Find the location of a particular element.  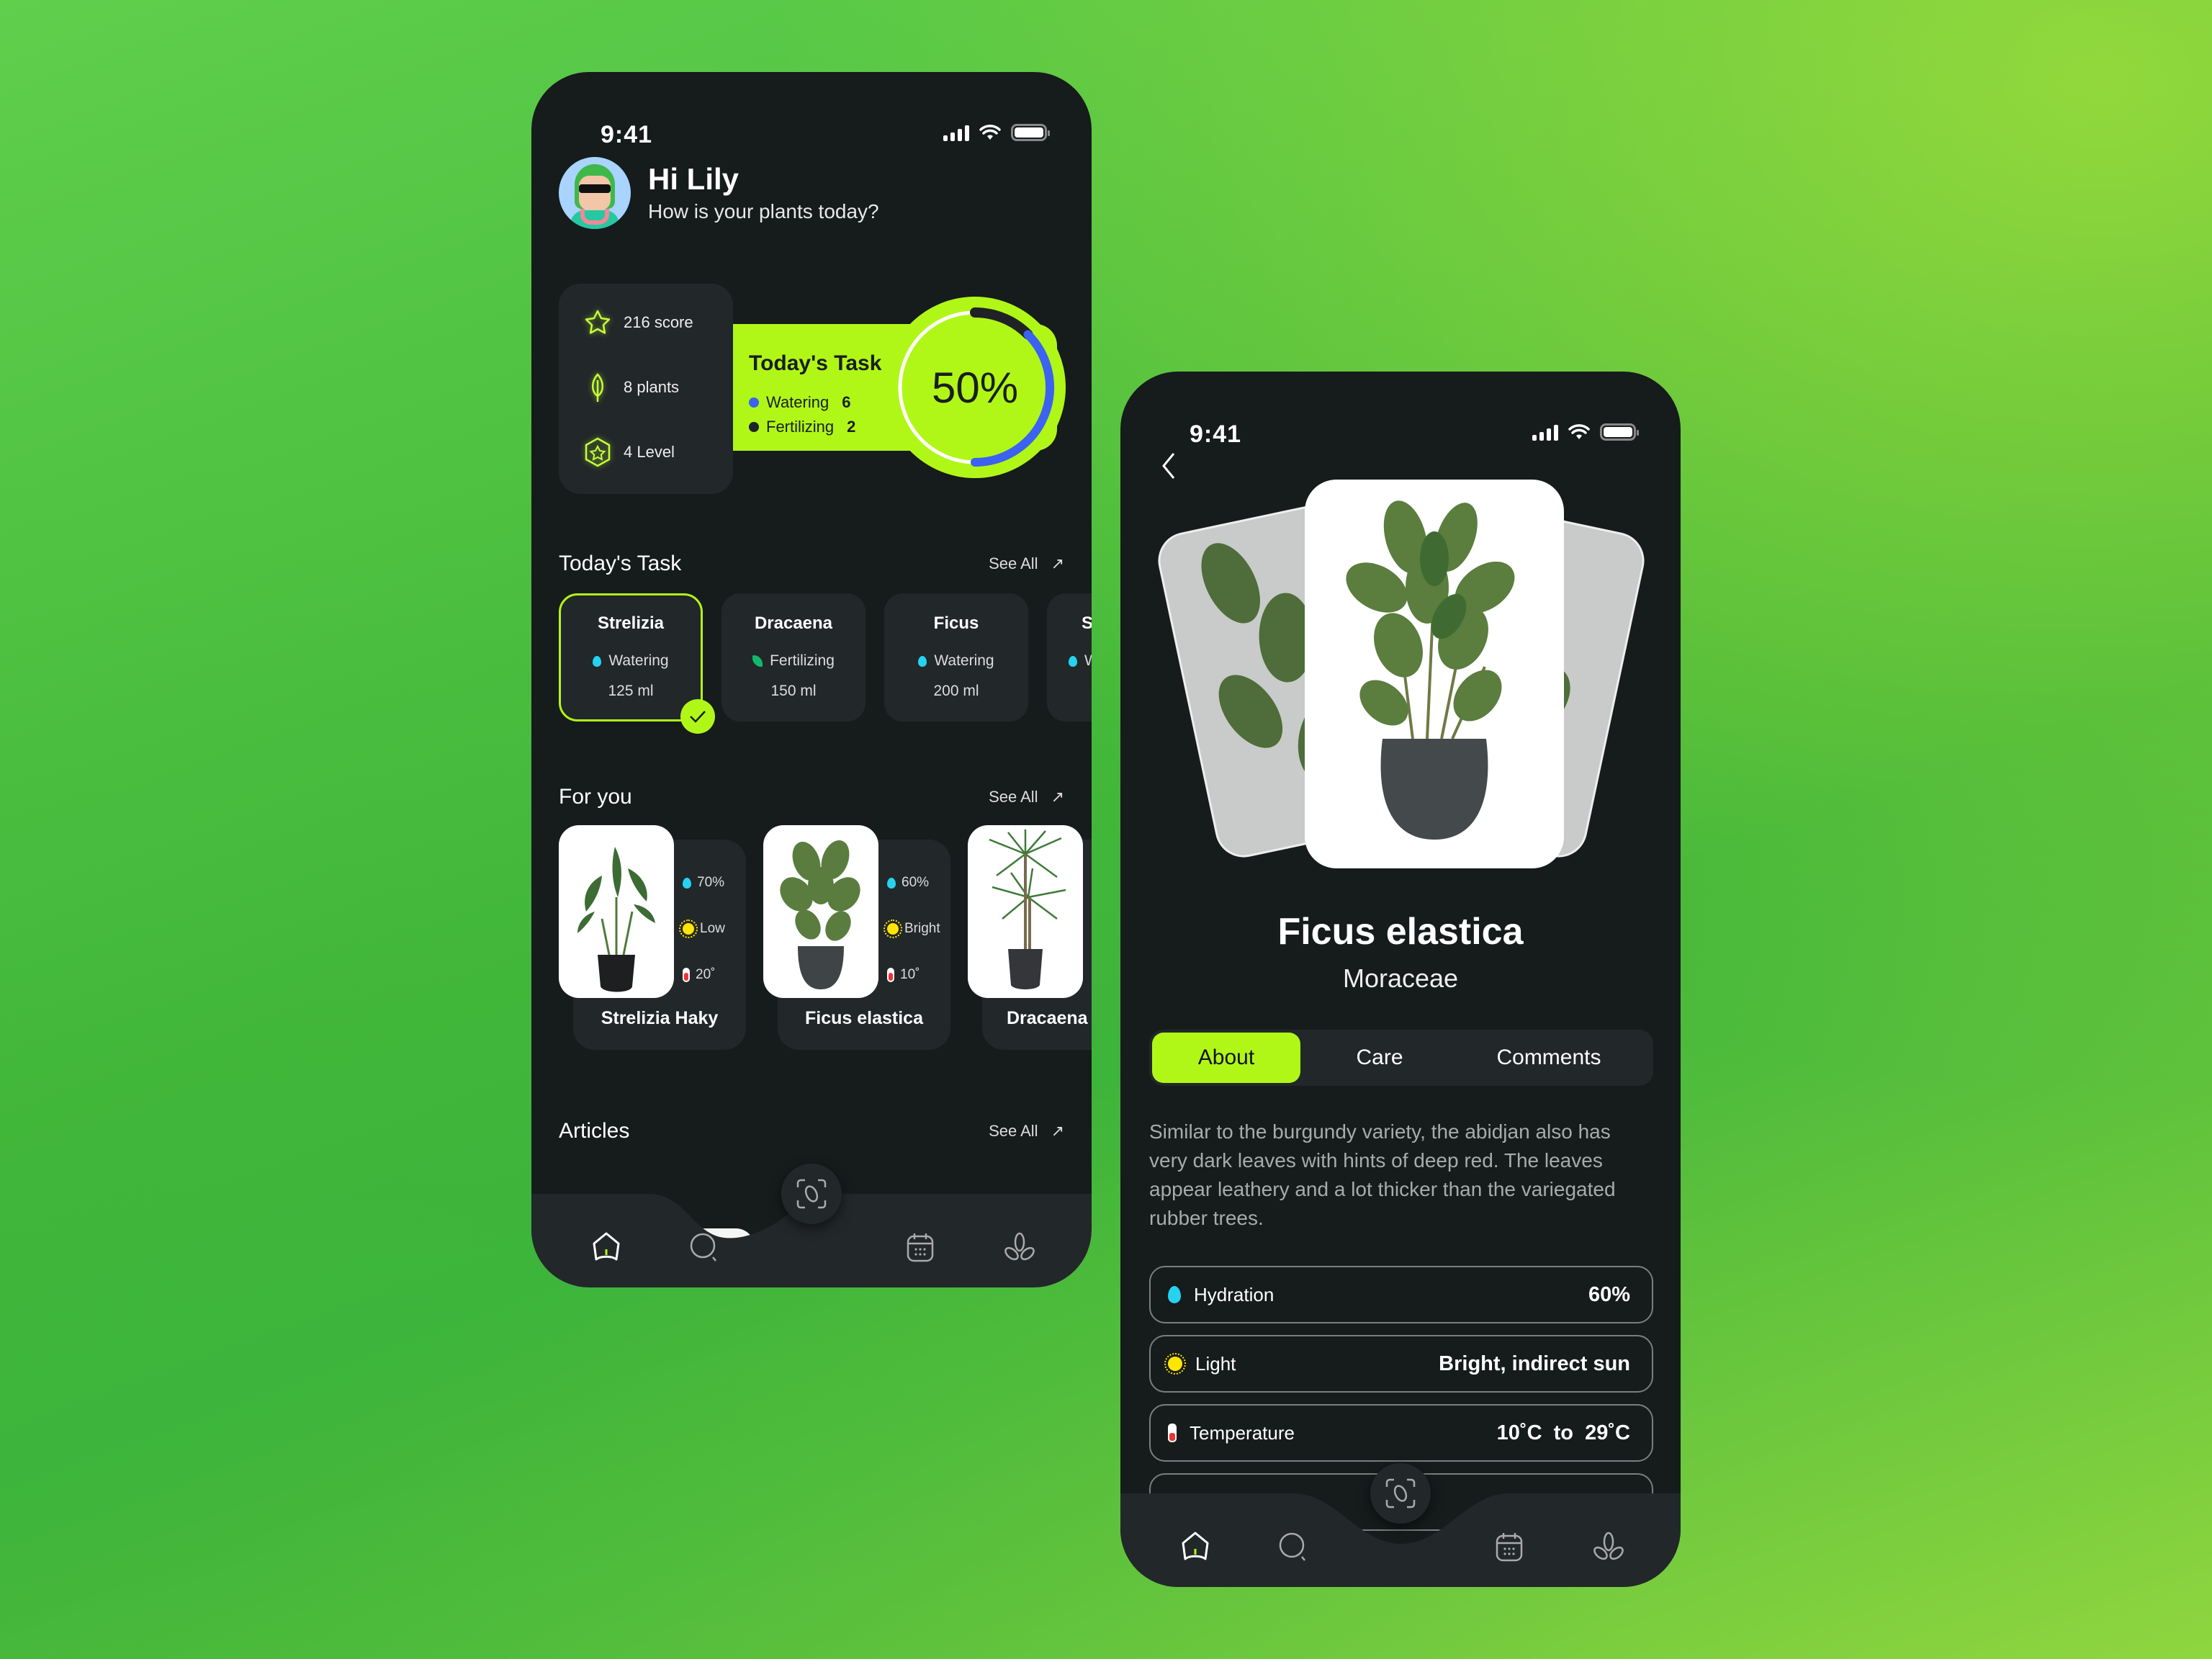

plant-image-ficus is located at coordinates (820, 911).